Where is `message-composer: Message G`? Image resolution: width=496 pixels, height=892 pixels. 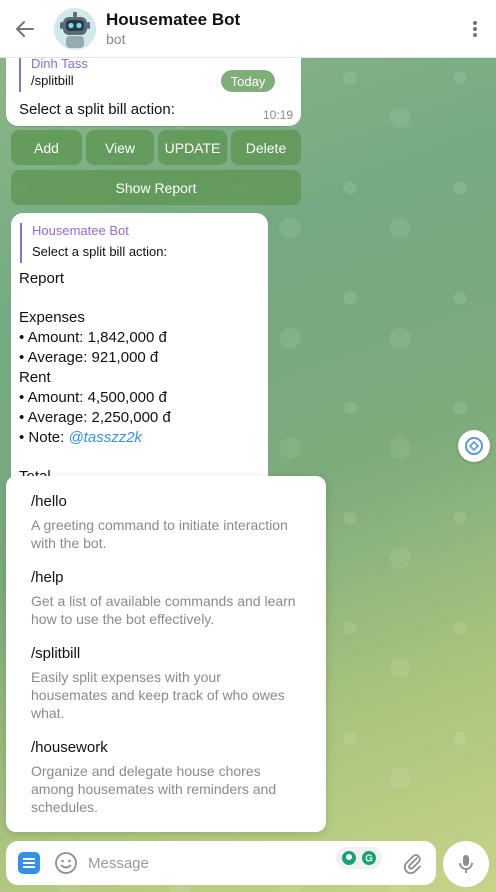 message-composer: Message G is located at coordinates (221, 863).